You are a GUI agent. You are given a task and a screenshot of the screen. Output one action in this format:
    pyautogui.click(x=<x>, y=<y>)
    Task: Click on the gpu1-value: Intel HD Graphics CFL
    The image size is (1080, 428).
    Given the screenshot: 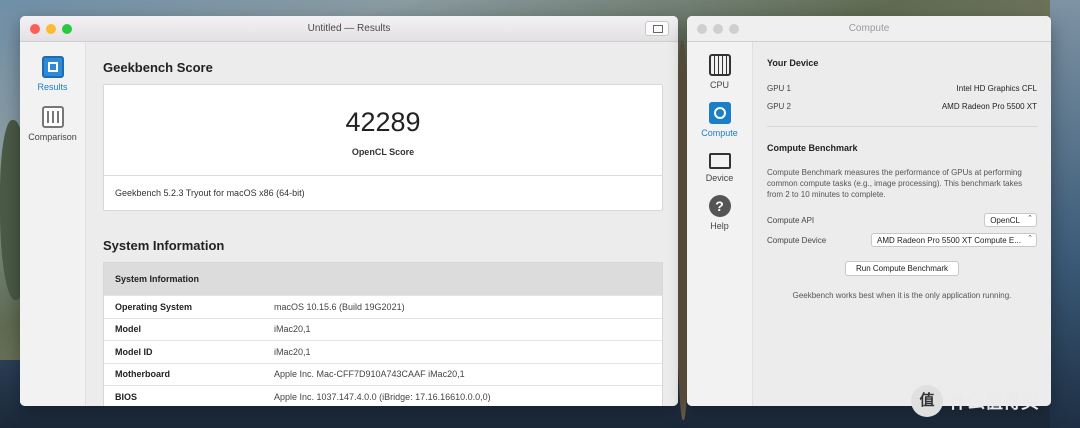 What is the action you would take?
    pyautogui.click(x=996, y=88)
    